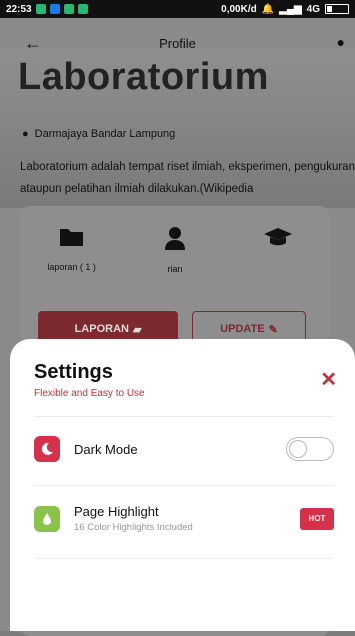 The image size is (355, 636). What do you see at coordinates (341, 42) in the screenshot?
I see `lightbulb-icon: ●` at bounding box center [341, 42].